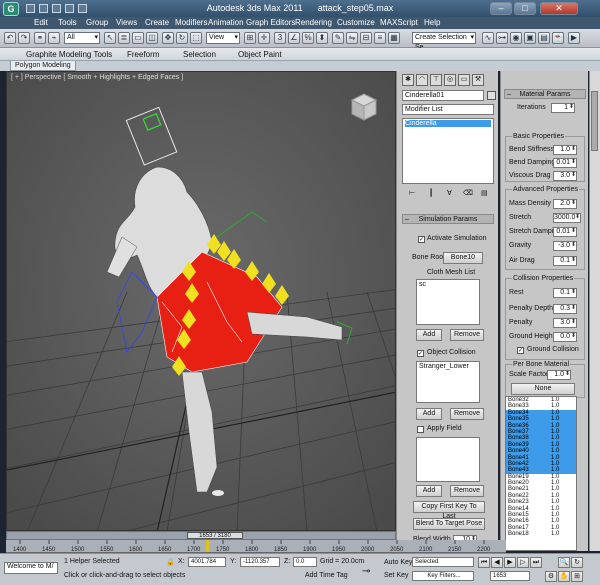 This screenshot has width=600, height=585. What do you see at coordinates (152, 38) in the screenshot?
I see `window-crossing-icon: ◫` at bounding box center [152, 38].